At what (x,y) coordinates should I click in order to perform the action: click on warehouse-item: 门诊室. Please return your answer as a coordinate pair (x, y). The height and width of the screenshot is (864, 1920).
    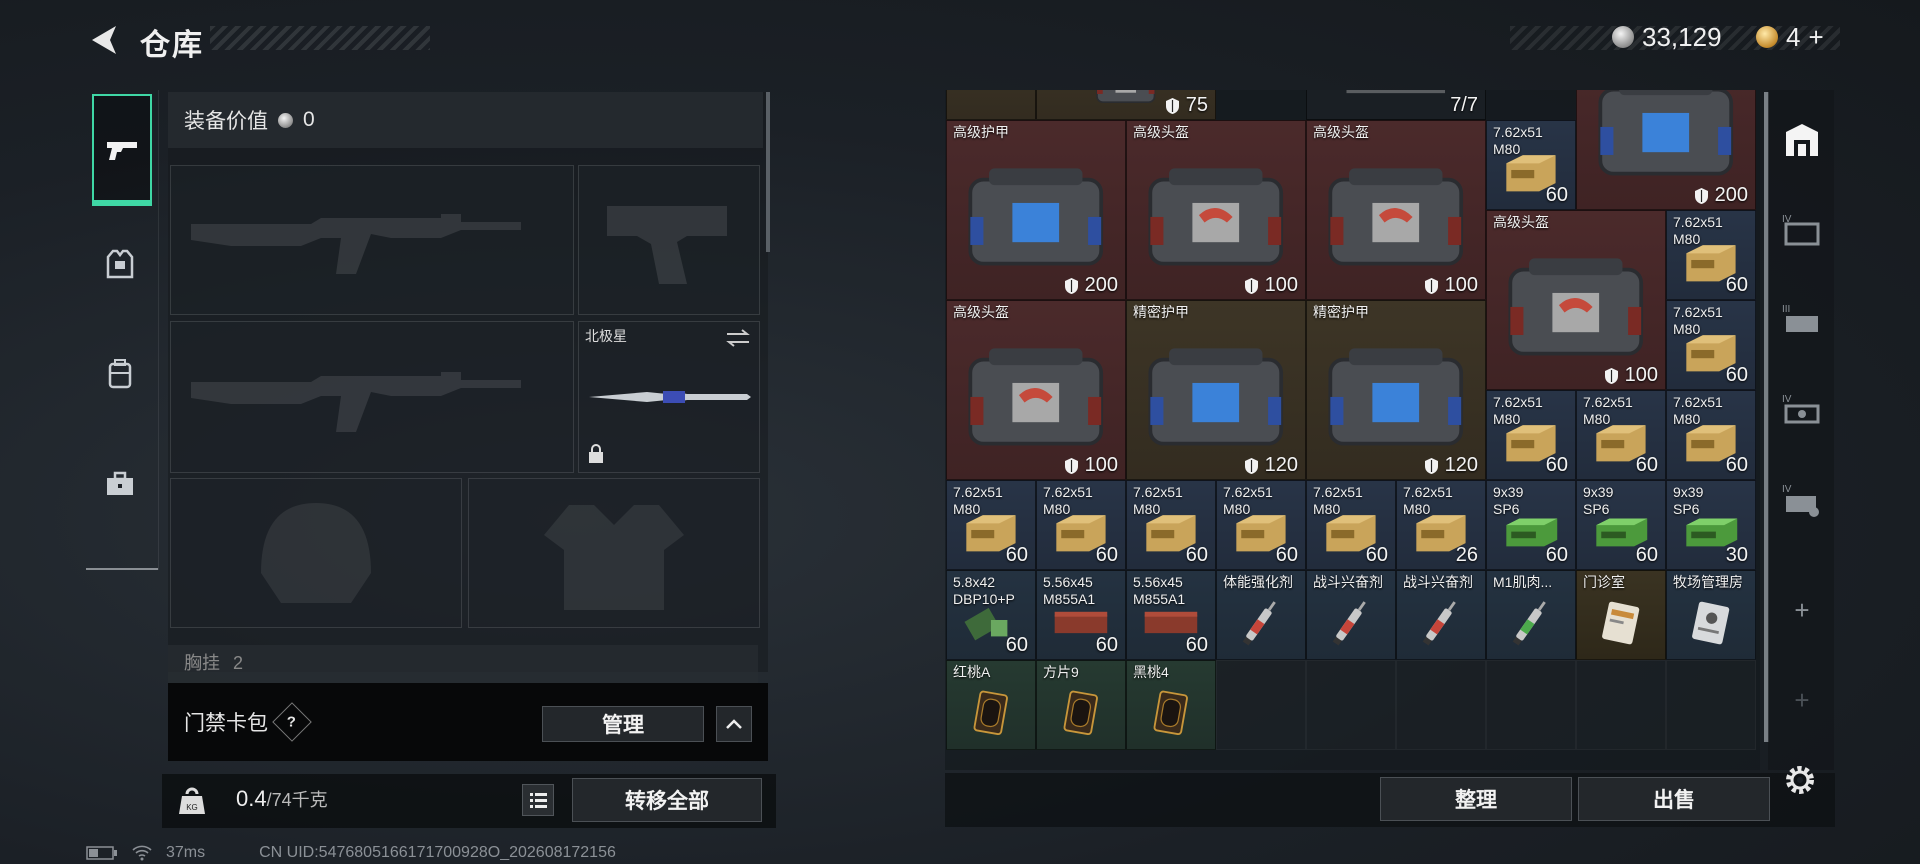
    Looking at the image, I should click on (1621, 615).